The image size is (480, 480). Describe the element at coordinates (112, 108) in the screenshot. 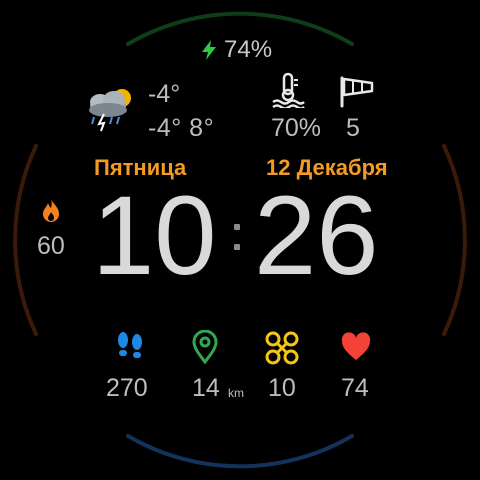

I see `storm-cloud-icon` at that location.